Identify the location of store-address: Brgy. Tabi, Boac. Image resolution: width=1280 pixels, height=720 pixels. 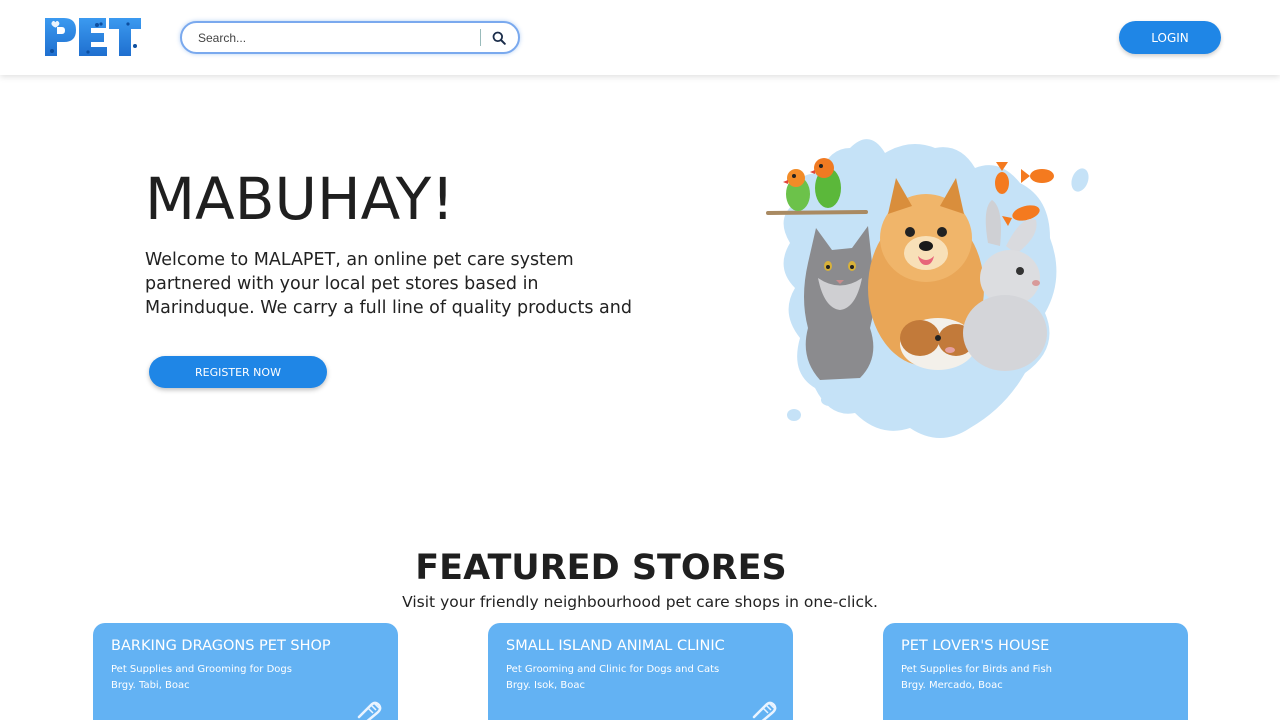
(150, 685).